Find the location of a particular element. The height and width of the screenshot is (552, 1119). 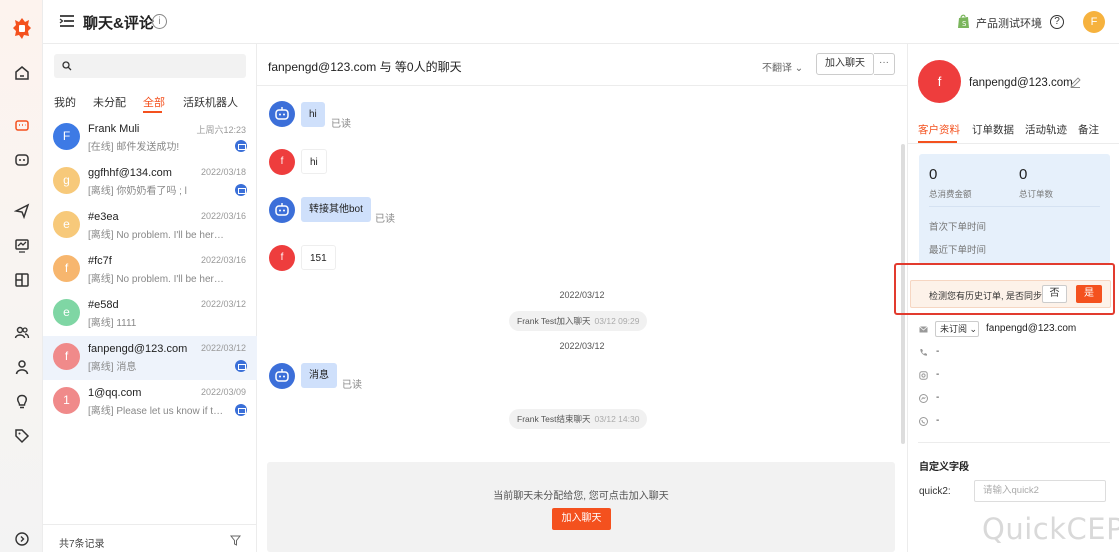

help-icon: ? is located at coordinates (1057, 22).